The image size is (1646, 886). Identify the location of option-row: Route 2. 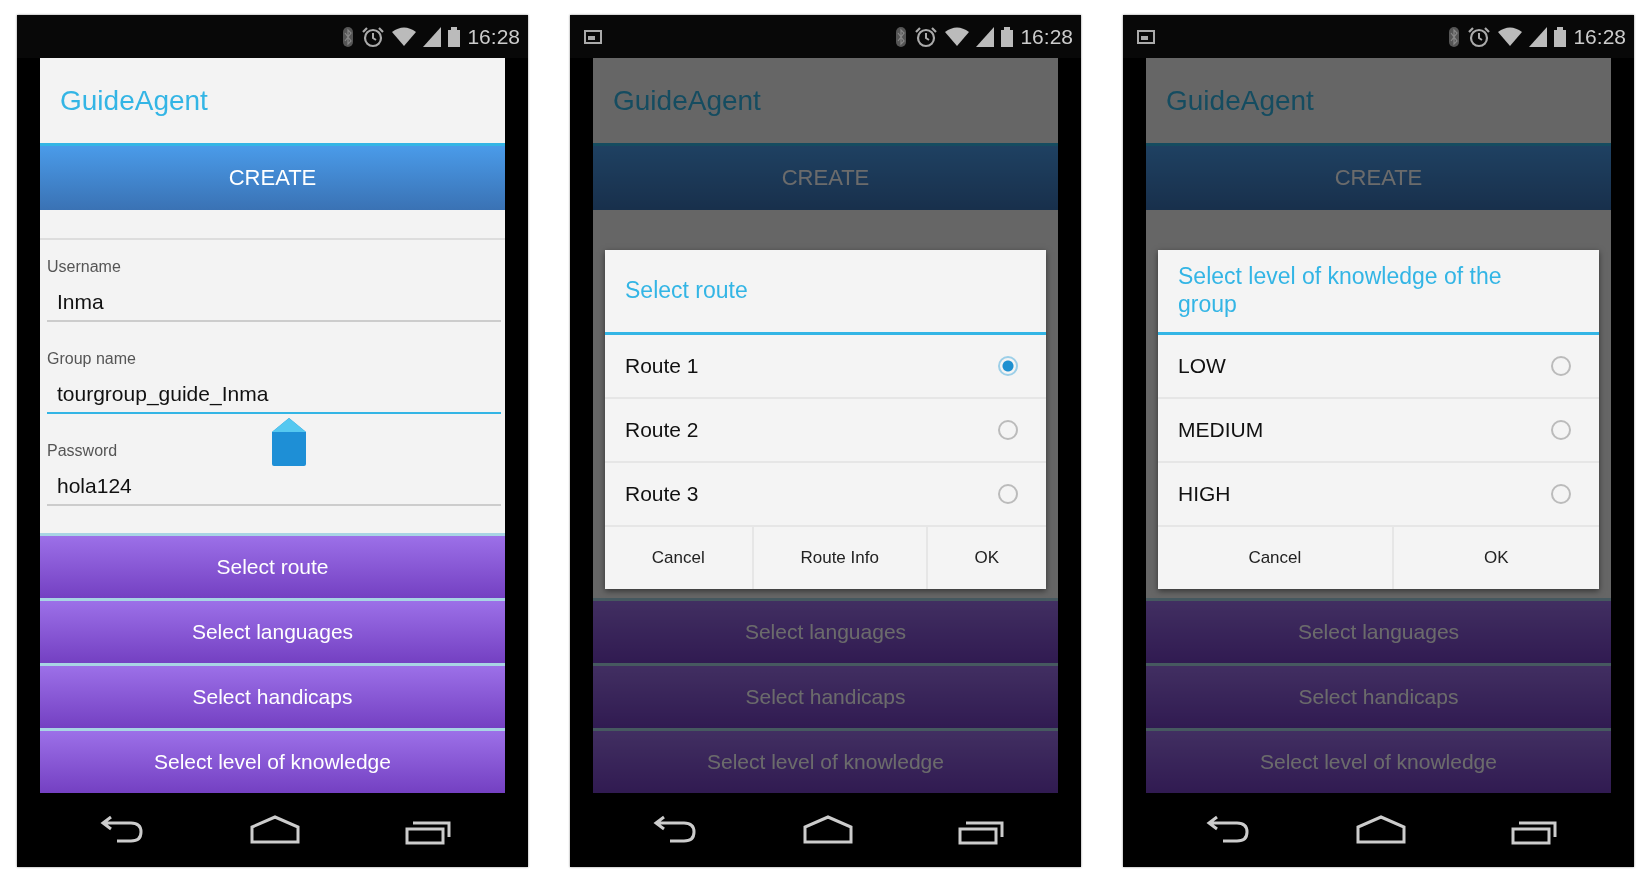
(825, 431).